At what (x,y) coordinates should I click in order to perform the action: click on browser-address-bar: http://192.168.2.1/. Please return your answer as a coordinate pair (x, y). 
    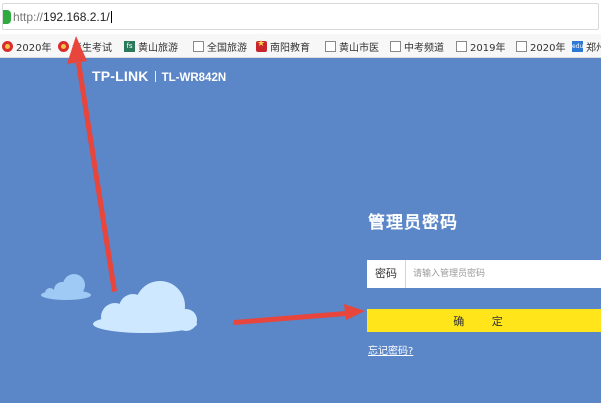
    Looking at the image, I should click on (300, 17).